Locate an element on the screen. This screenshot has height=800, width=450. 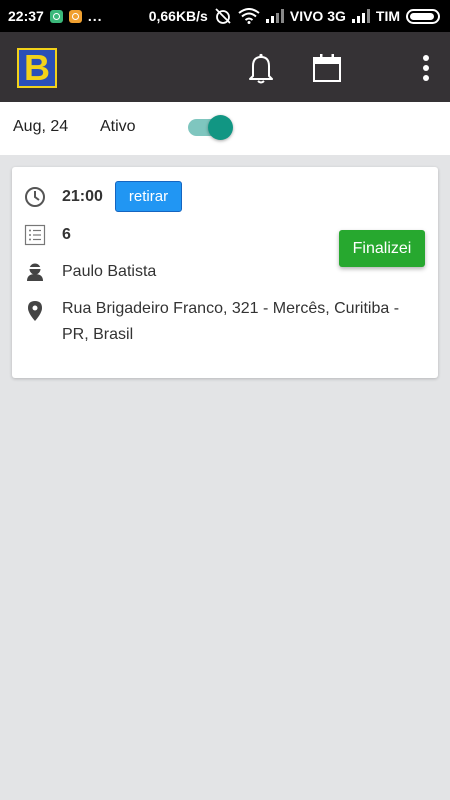
wifi-icon is located at coordinates (249, 16).